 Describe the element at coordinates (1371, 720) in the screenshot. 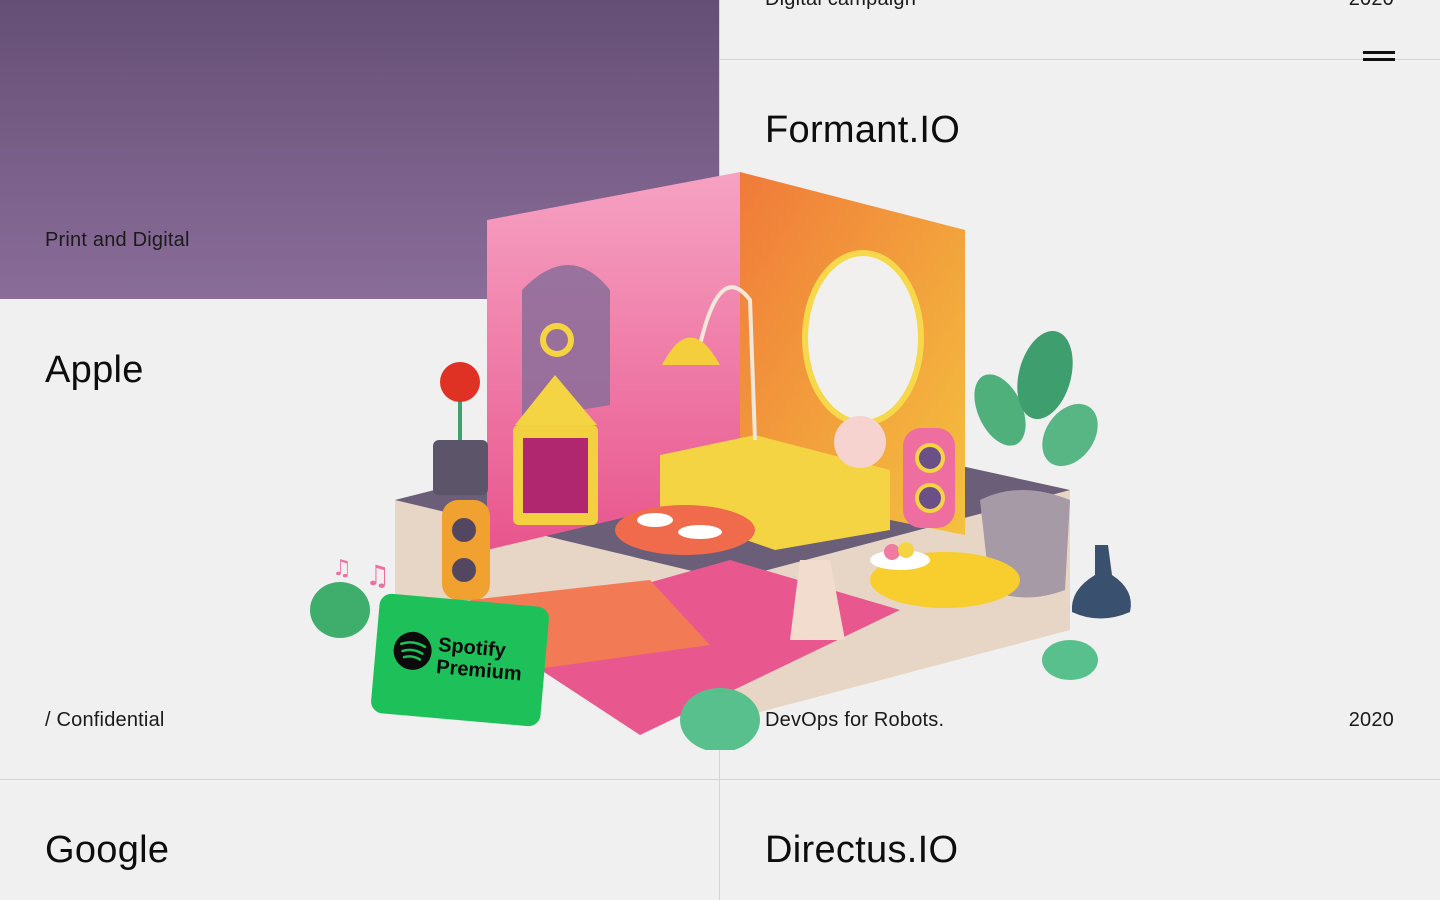

I see `project-year-formant: 2020` at that location.